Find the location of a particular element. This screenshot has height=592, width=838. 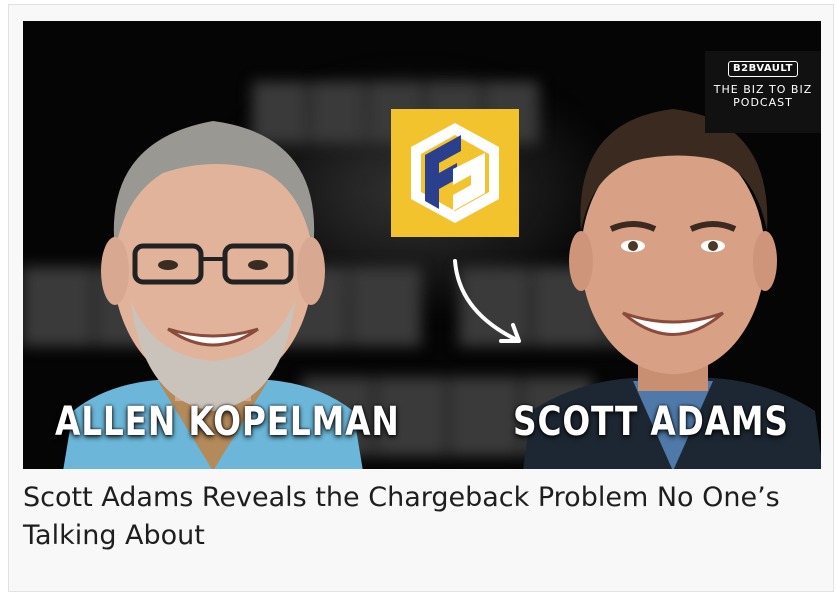

fd-hexagon-logo-icon is located at coordinates (455, 173).